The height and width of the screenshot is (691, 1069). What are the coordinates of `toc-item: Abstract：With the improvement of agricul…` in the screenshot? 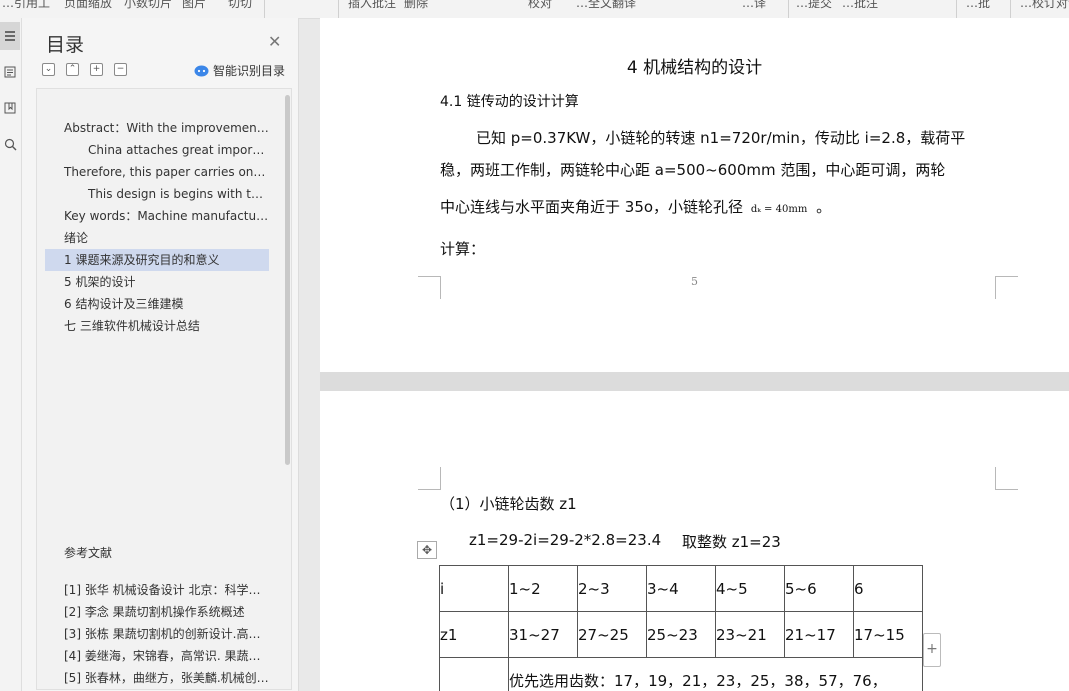 It's located at (157, 128).